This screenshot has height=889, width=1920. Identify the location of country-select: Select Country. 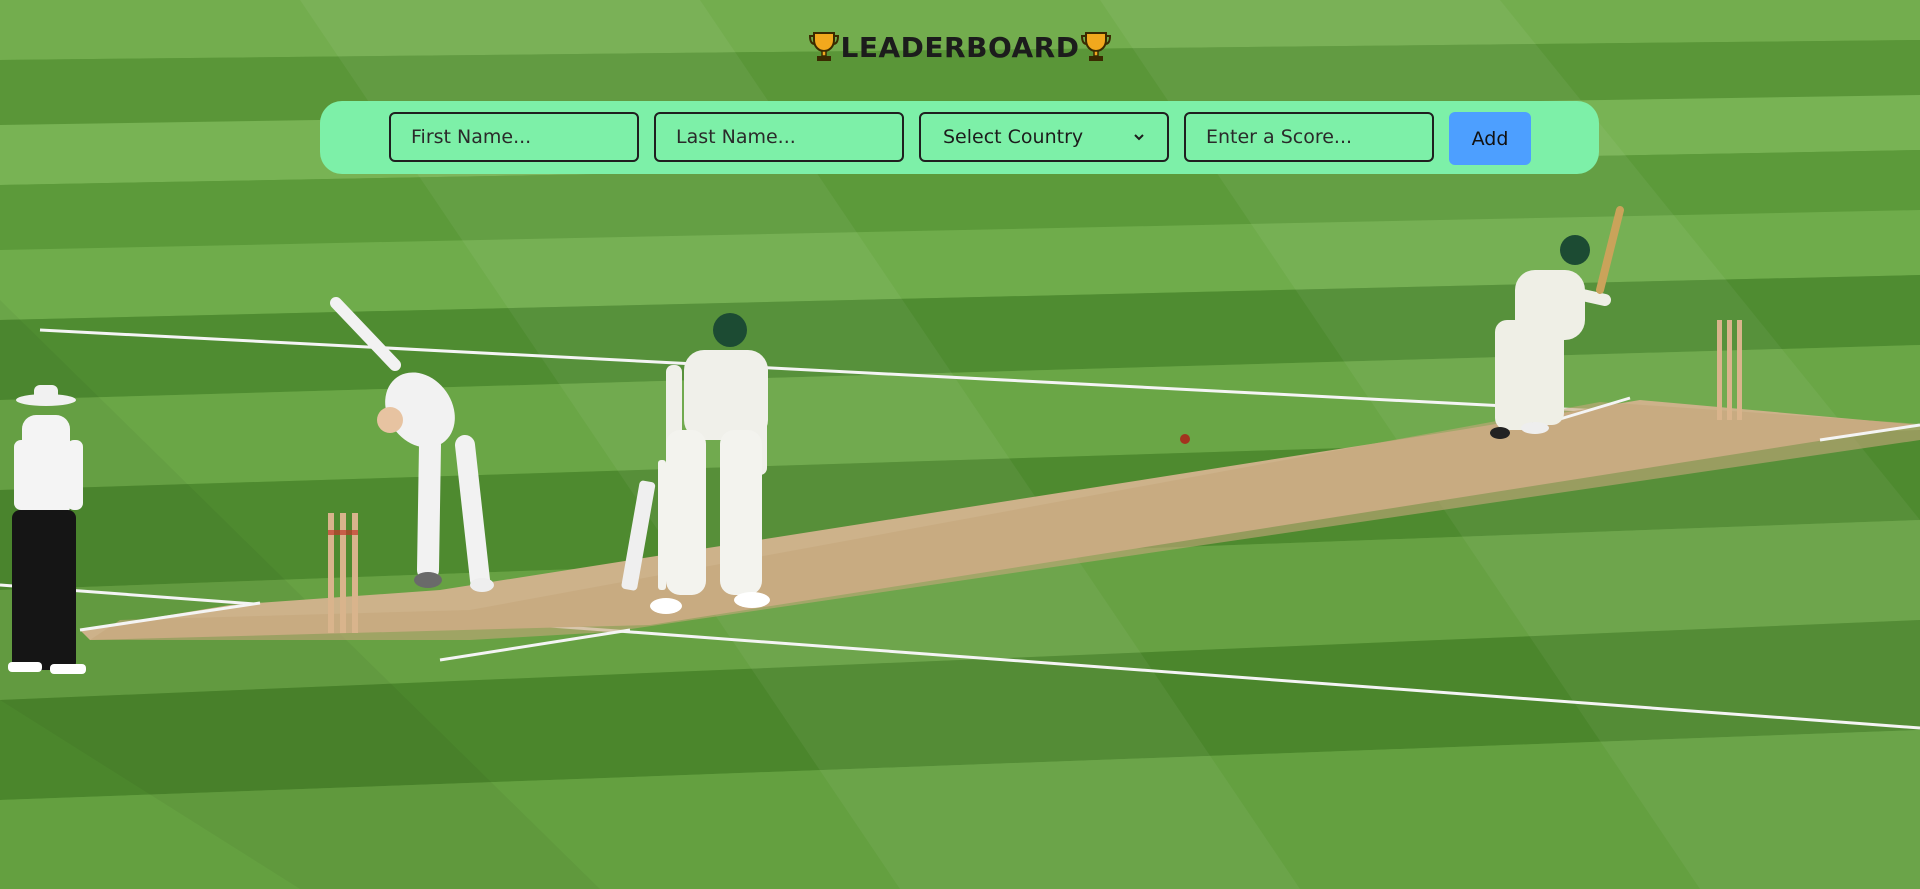
(1044, 137).